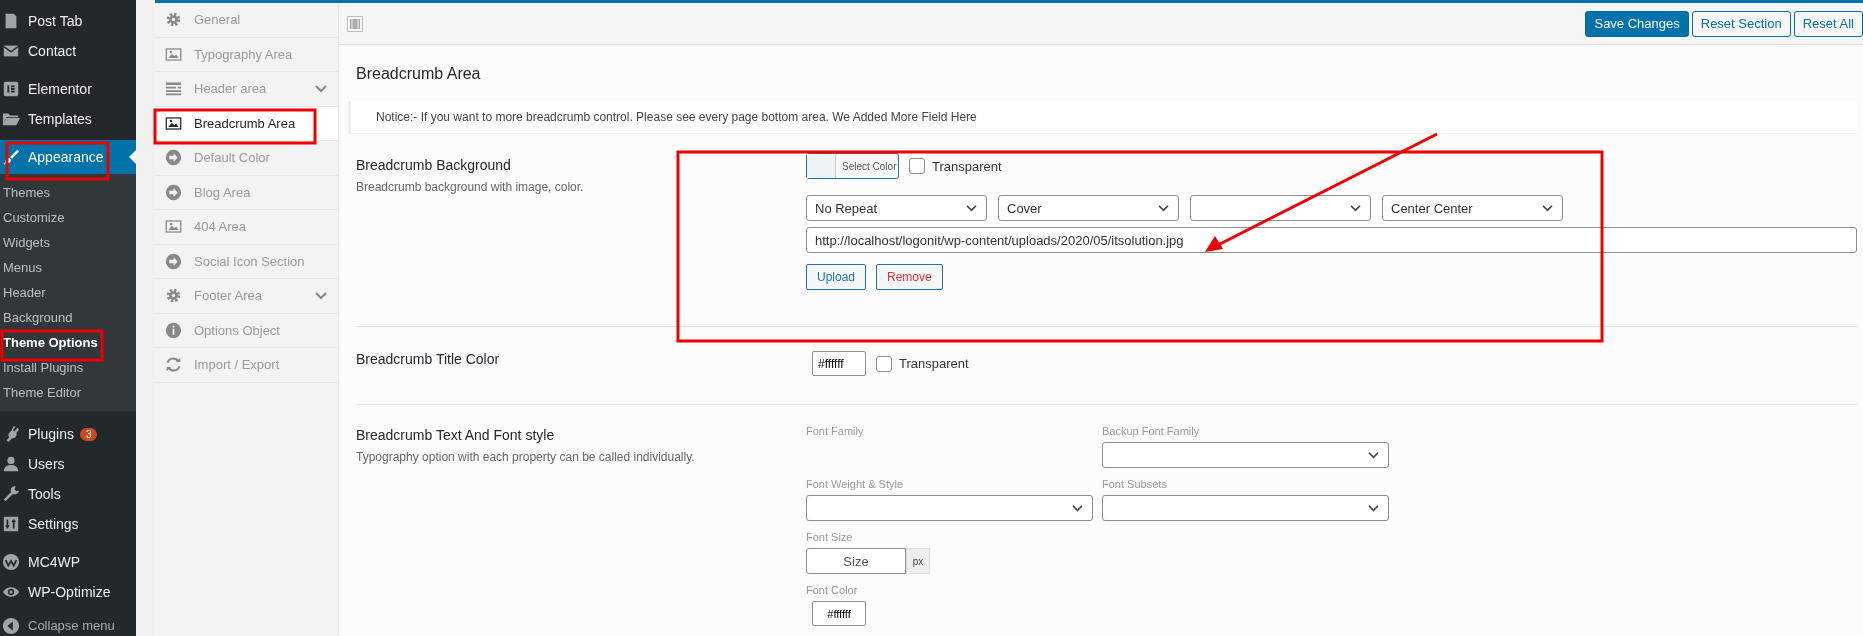 This screenshot has width=1863, height=636. I want to click on field-label: Font Size, so click(830, 537).